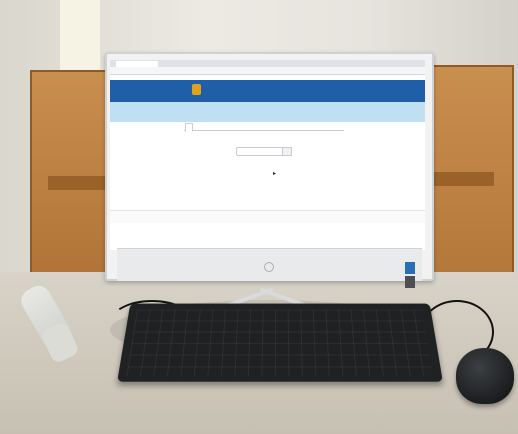 The width and height of the screenshot is (518, 434). Describe the element at coordinates (80, 35) in the screenshot. I see `window-light` at that location.